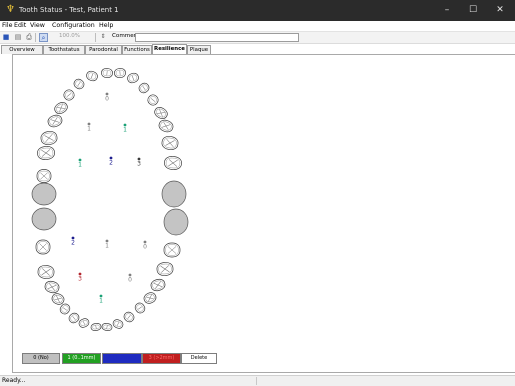 This screenshot has height=386, width=515. I want to click on legend-no-button: 0 (No), so click(41, 358).